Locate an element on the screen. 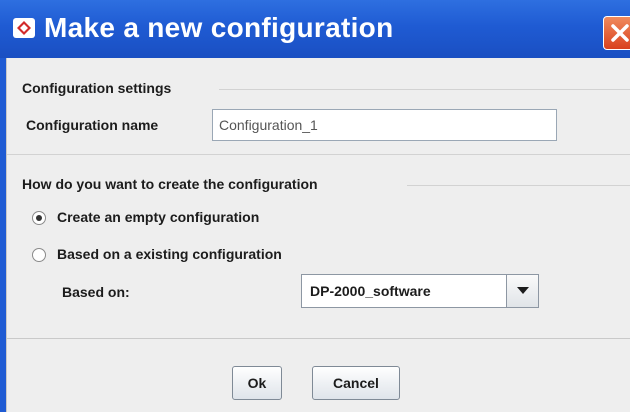 Image resolution: width=630 pixels, height=412 pixels. close-button is located at coordinates (616, 33).